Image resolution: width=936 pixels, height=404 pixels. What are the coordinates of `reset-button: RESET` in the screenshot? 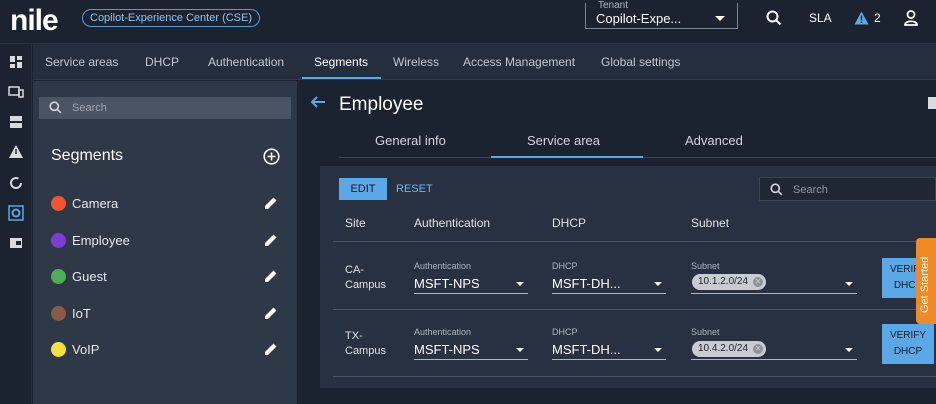 It's located at (414, 189).